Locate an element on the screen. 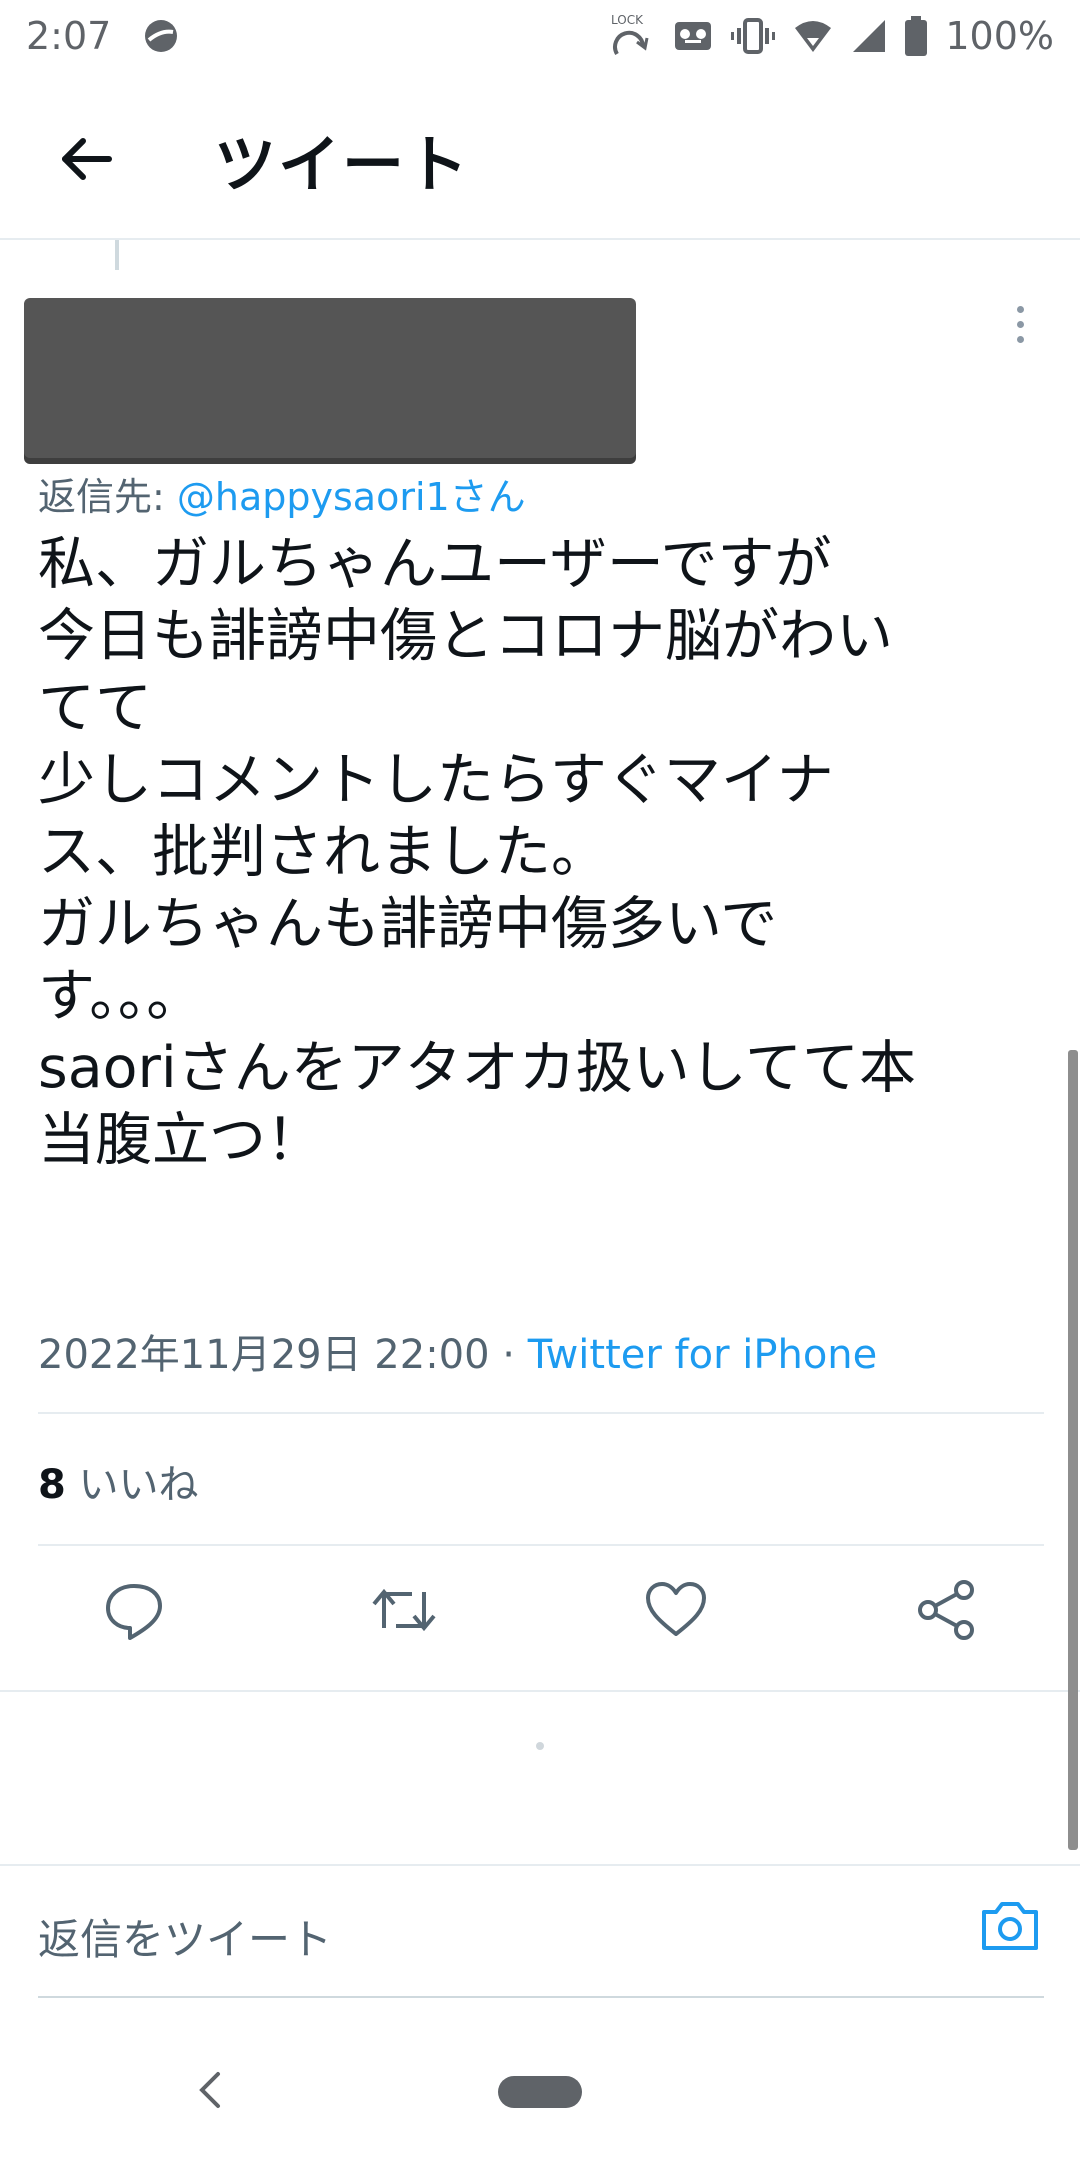 The height and width of the screenshot is (2160, 1080). share-icon is located at coordinates (946, 1610).